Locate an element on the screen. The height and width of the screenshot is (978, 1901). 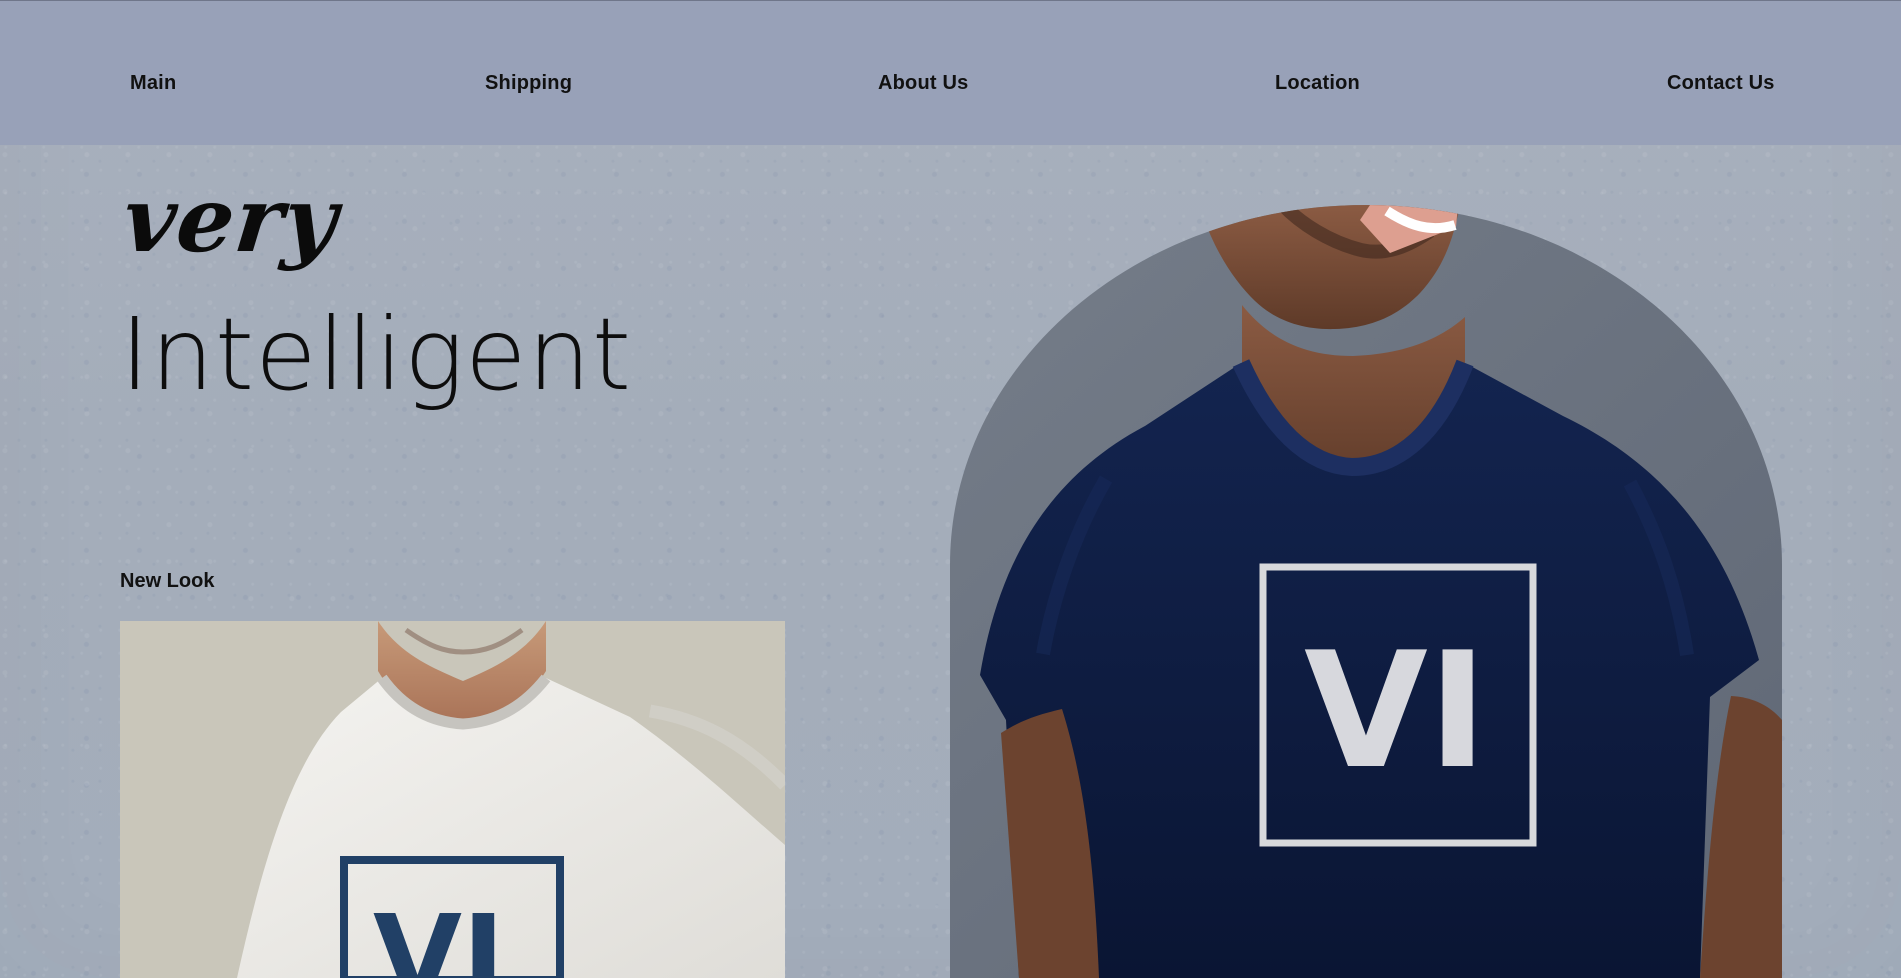
new-look-label: New Look is located at coordinates (167, 581).